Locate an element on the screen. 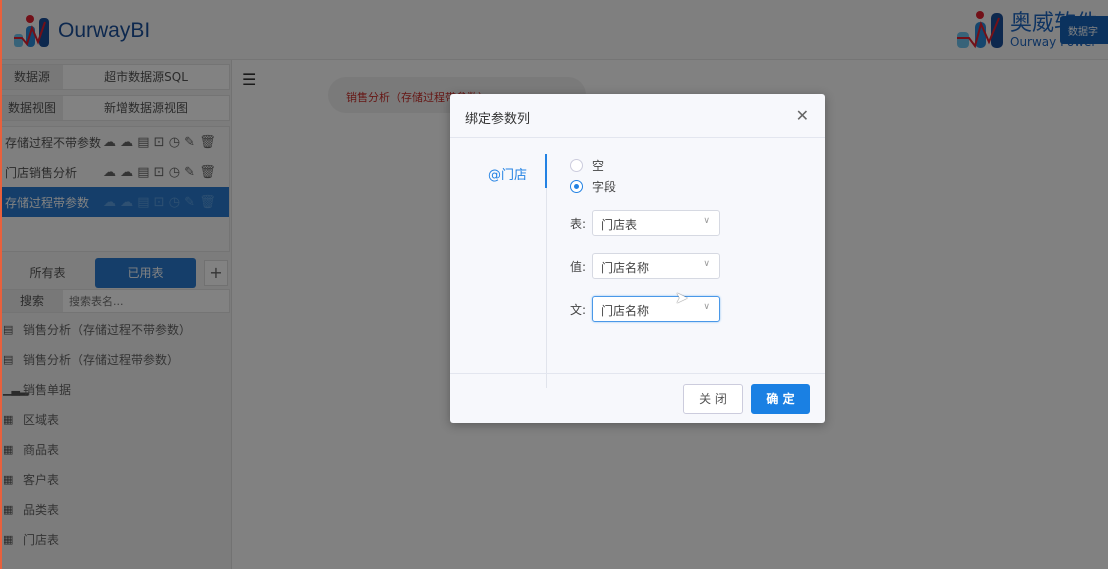 The height and width of the screenshot is (569, 1108). active-indicator is located at coordinates (546, 171).